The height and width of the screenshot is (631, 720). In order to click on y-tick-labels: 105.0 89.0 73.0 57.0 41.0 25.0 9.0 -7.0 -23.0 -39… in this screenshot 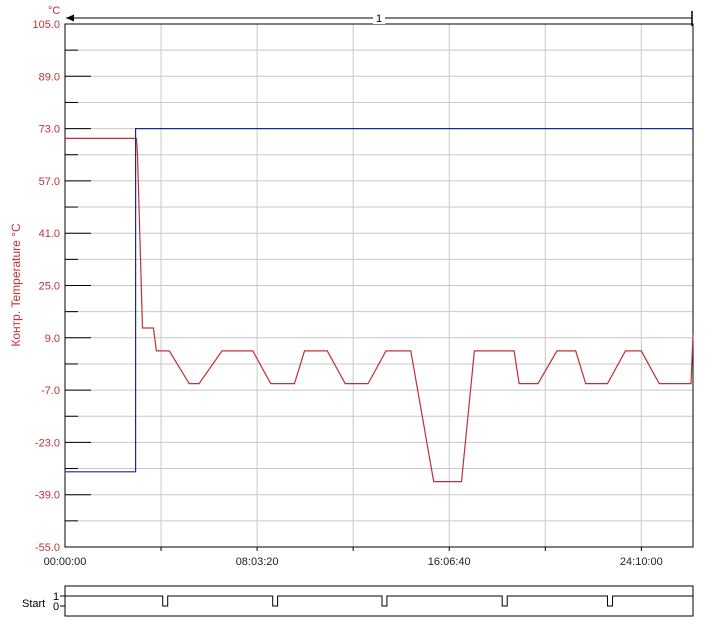, I will do `click(46, 286)`.